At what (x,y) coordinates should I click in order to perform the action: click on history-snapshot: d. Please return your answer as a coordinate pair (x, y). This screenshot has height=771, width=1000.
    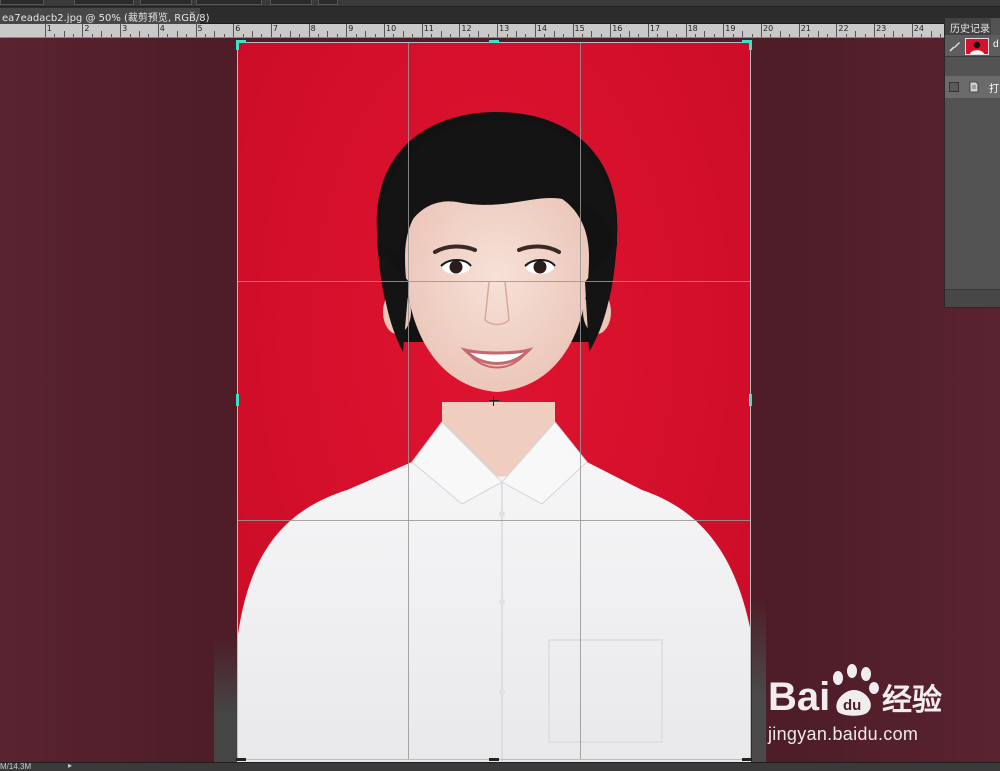
    Looking at the image, I should click on (972, 46).